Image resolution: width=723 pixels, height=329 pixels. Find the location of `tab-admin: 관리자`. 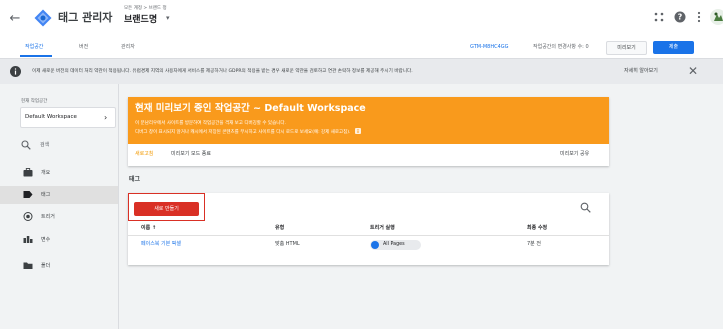

tab-admin: 관리자 is located at coordinates (128, 47).